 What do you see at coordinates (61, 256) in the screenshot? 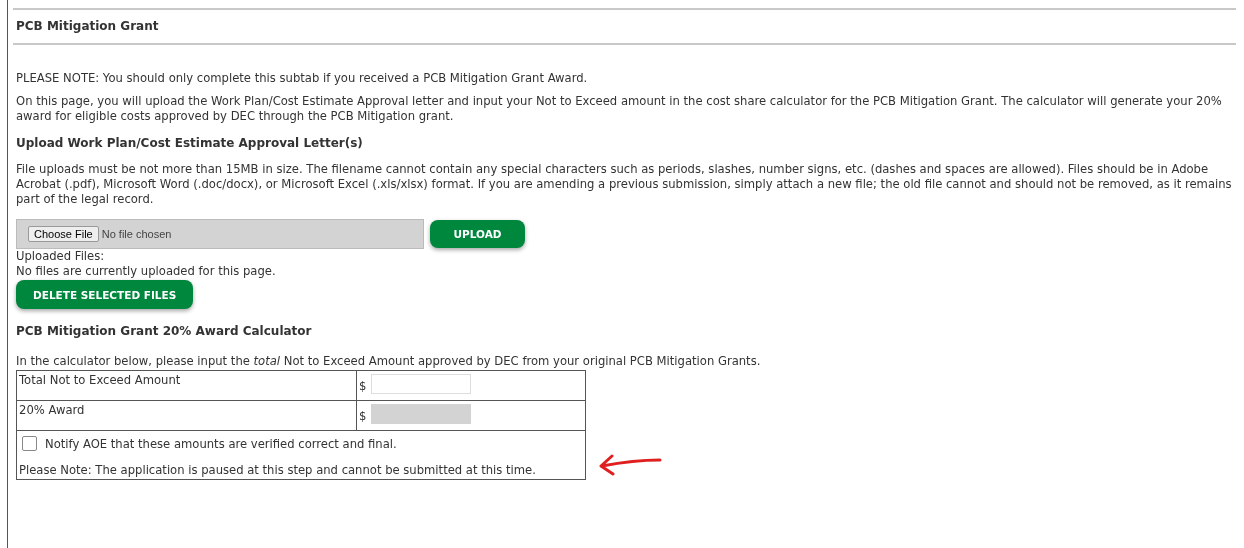
I see `uploaded-label: Uploaded Files:` at bounding box center [61, 256].